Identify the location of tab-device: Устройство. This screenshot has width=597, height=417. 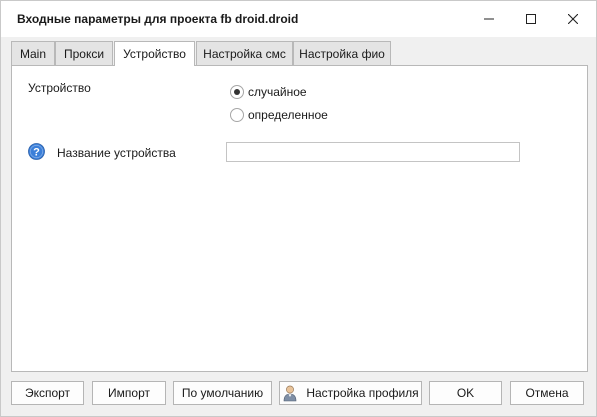
(154, 53).